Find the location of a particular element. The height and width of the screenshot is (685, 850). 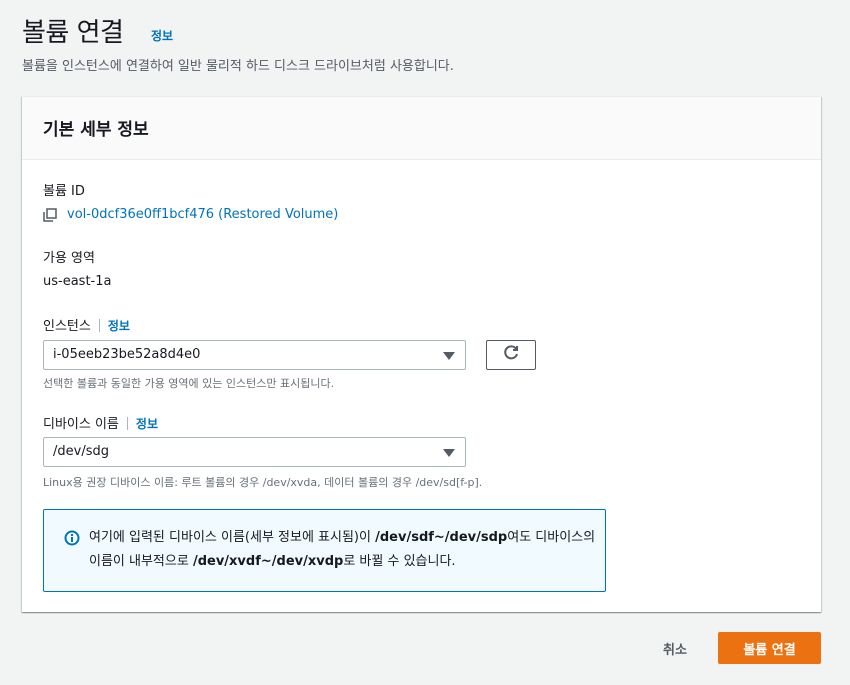

alert-text-part: 로 바뀔 수 있습니다. is located at coordinates (399, 561).